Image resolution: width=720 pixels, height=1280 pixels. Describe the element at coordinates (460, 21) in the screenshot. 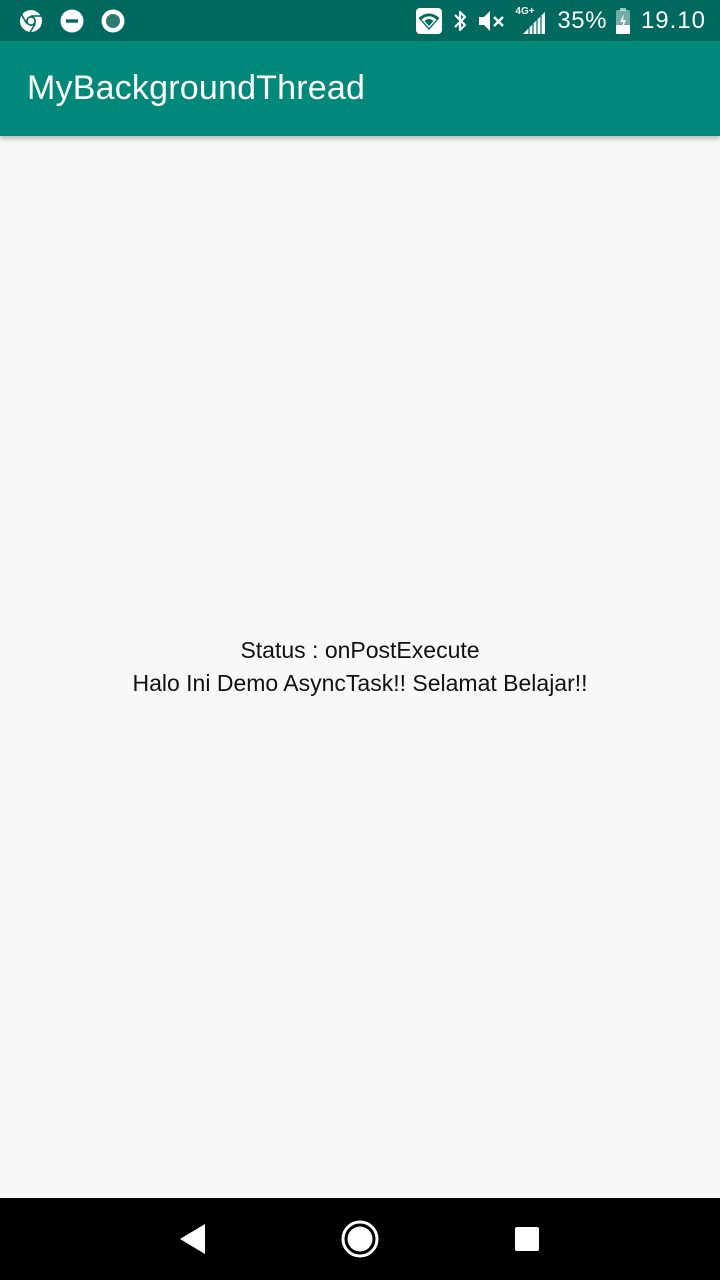

I see `bluetooth-icon` at that location.